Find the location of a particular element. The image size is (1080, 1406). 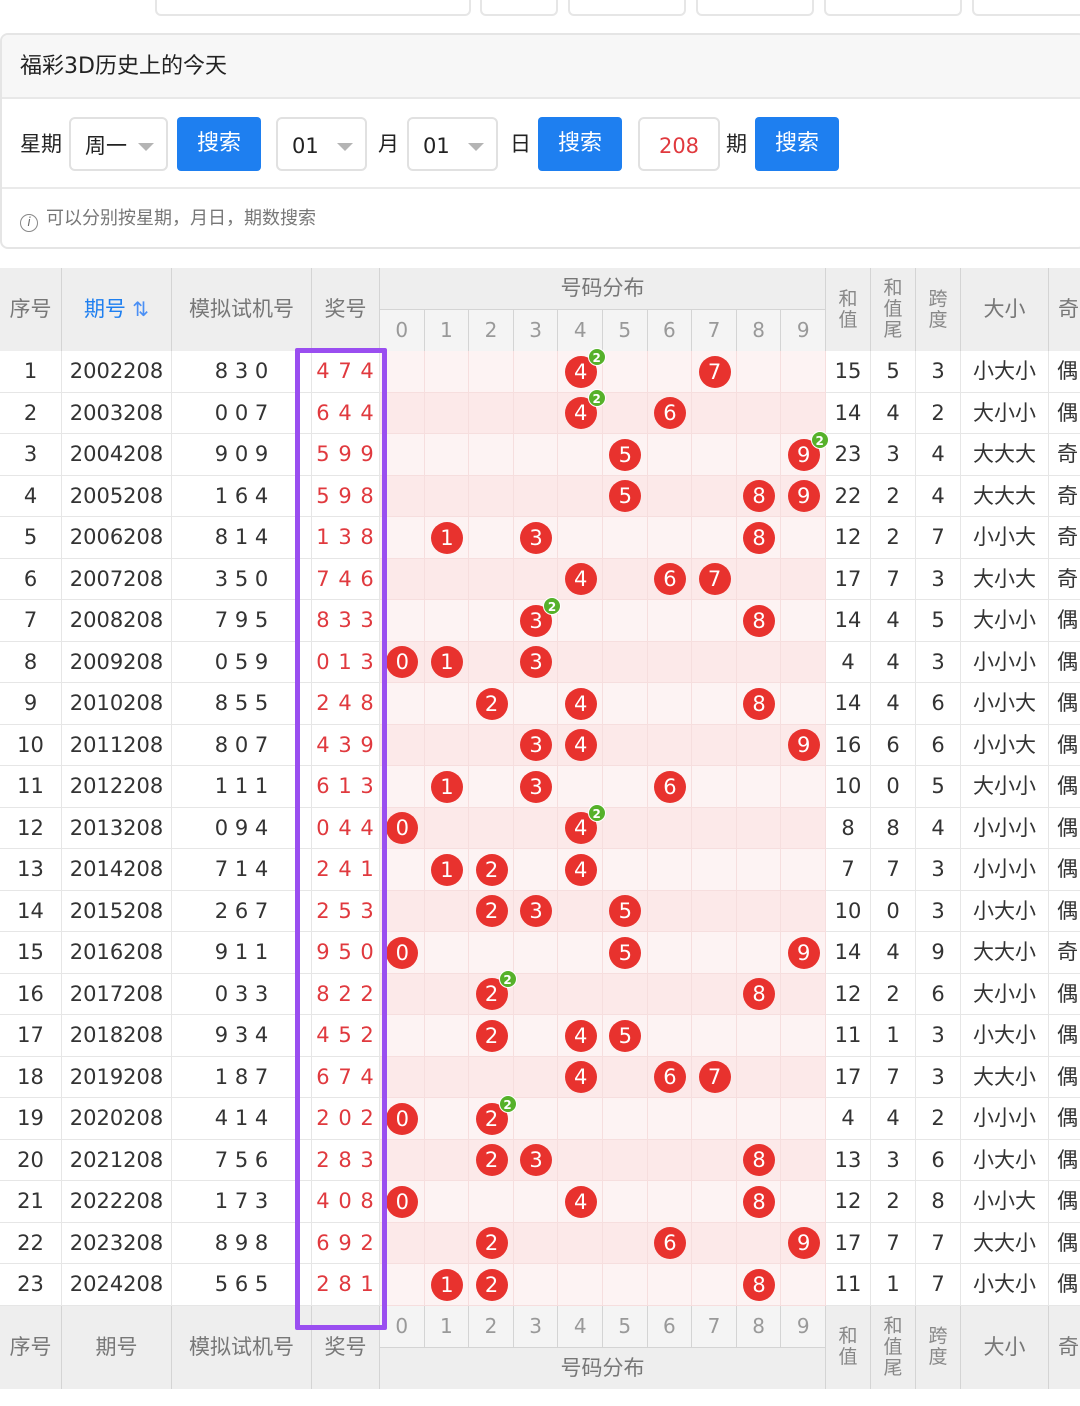

cell-index: 11 is located at coordinates (31, 787).